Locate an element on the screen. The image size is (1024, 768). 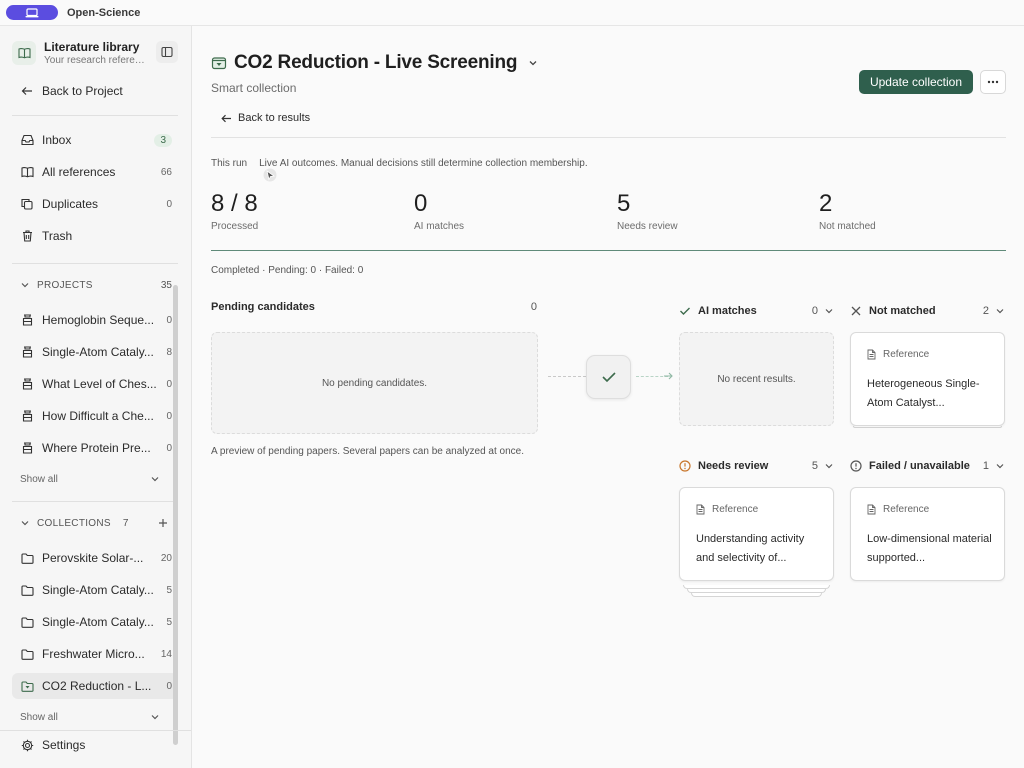
collections-show-all-button: Show all is located at coordinates (90, 717).